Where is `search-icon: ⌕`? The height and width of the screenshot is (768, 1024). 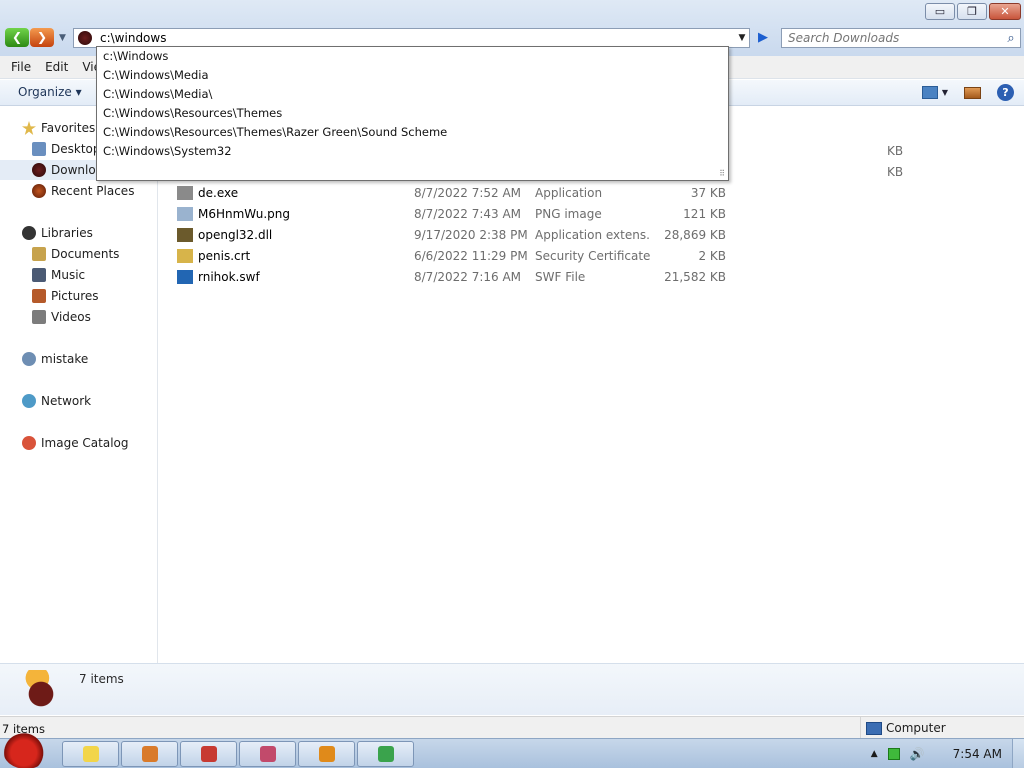
search-icon: ⌕ is located at coordinates (1011, 38).